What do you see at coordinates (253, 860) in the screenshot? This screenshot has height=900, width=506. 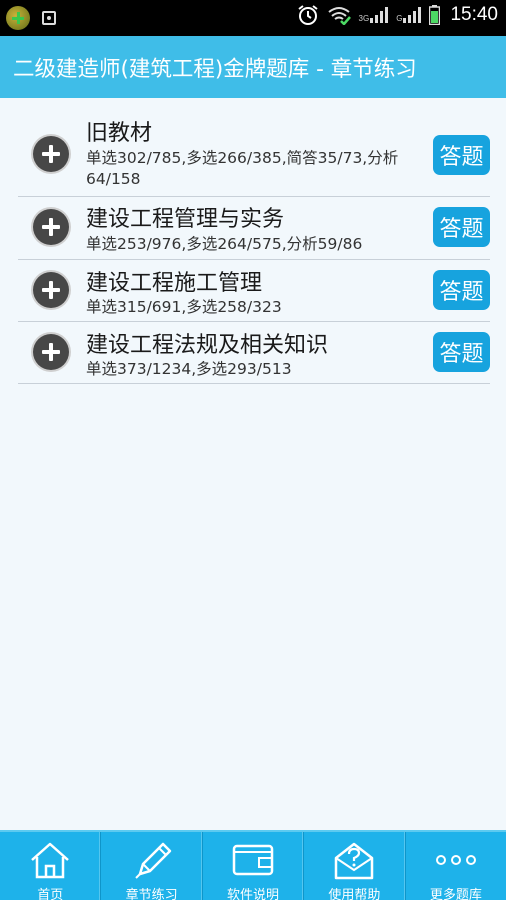 I see `wallet-icon` at bounding box center [253, 860].